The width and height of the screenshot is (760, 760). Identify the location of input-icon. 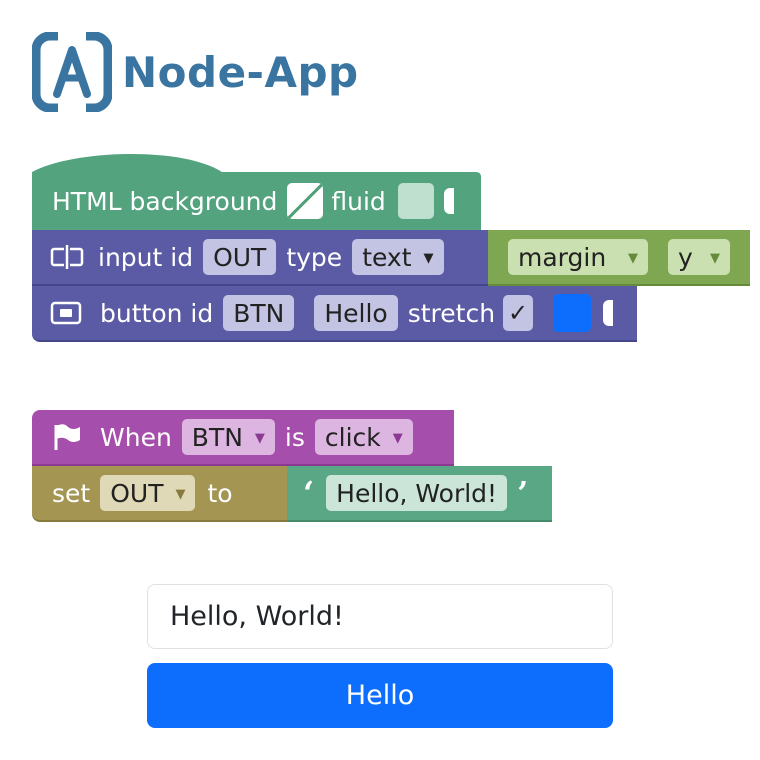
(67, 257).